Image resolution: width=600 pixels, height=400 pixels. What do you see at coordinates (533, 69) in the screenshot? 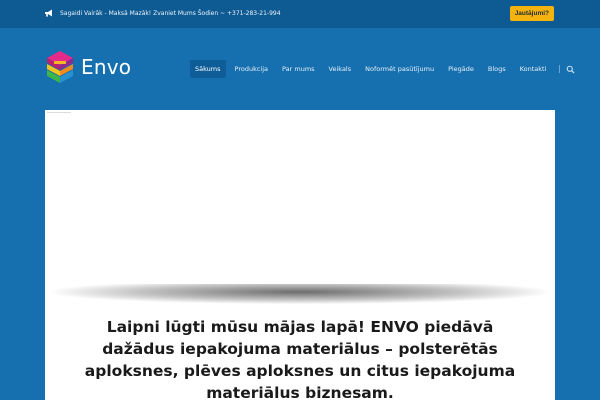
I see `nav-item-kontakti: Kontakti` at bounding box center [533, 69].